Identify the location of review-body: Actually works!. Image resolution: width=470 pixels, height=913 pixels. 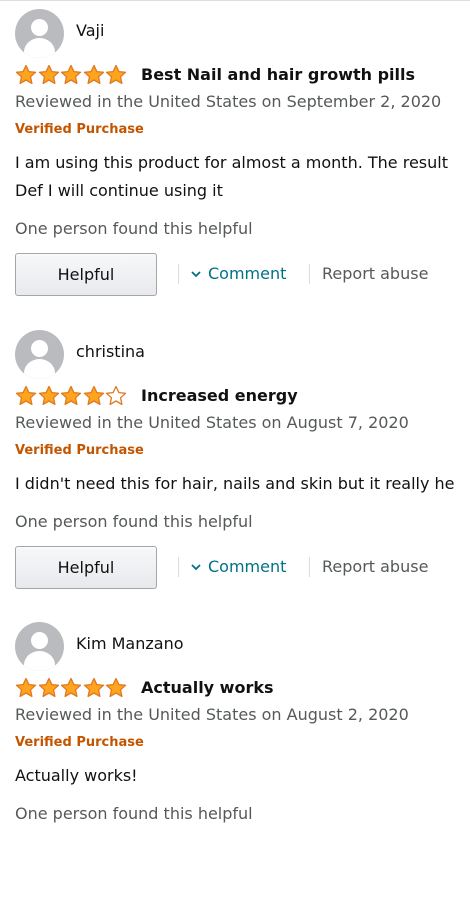
(242, 776).